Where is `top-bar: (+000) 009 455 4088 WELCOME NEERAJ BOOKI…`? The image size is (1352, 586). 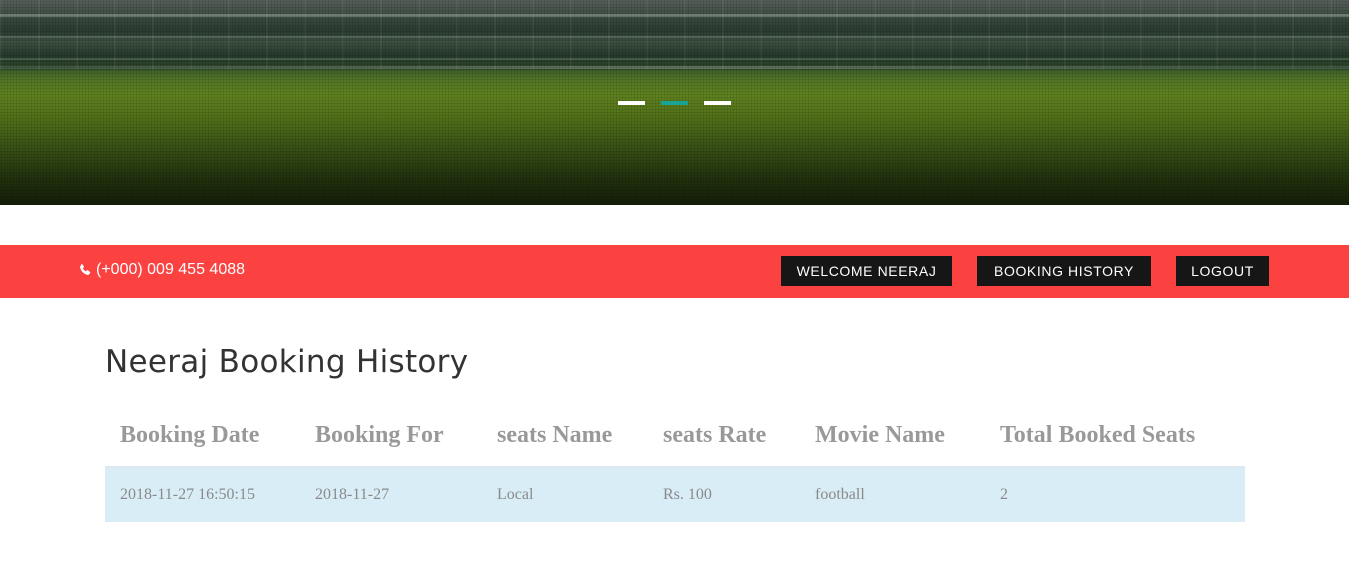
top-bar: (+000) 009 455 4088 WELCOME NEERAJ BOOKI… is located at coordinates (674, 271).